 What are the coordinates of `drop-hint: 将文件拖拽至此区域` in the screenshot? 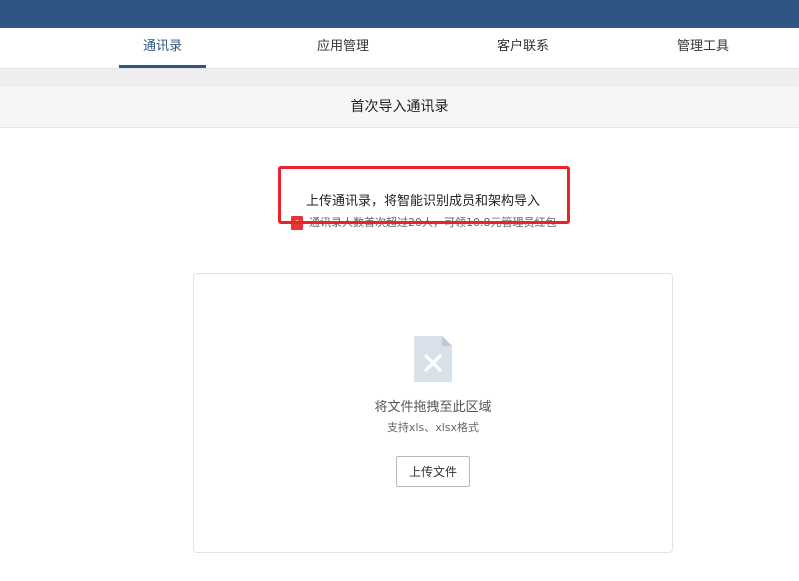 It's located at (433, 407).